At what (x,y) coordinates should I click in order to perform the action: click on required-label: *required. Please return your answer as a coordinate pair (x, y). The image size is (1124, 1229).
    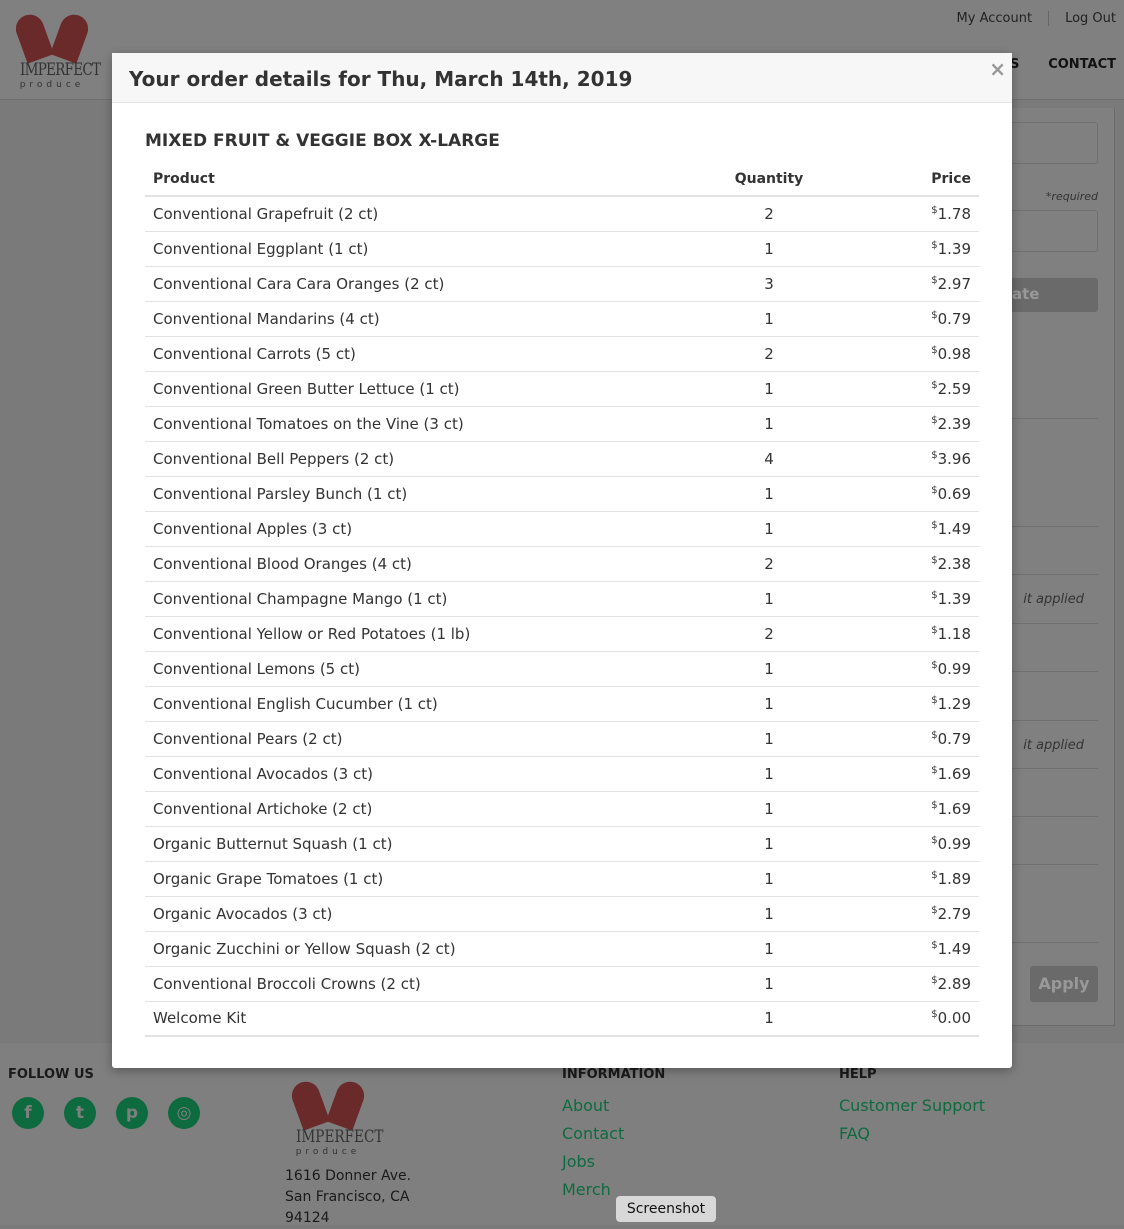
    Looking at the image, I should click on (1071, 196).